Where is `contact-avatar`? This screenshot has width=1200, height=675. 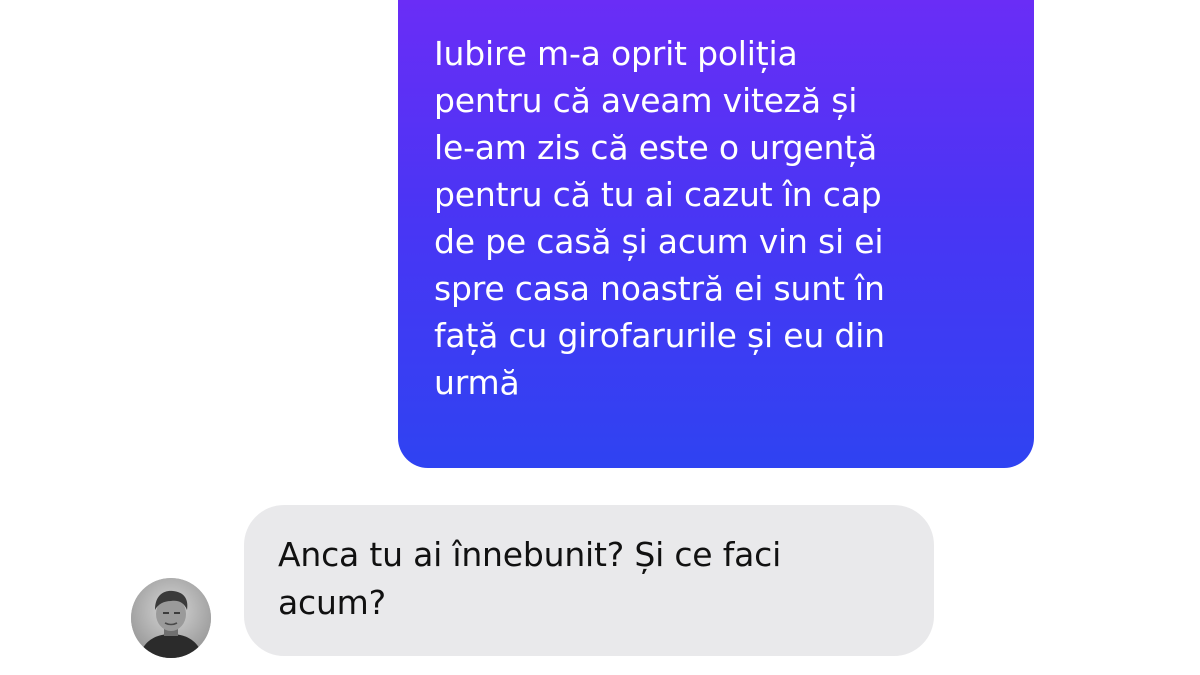 contact-avatar is located at coordinates (171, 618).